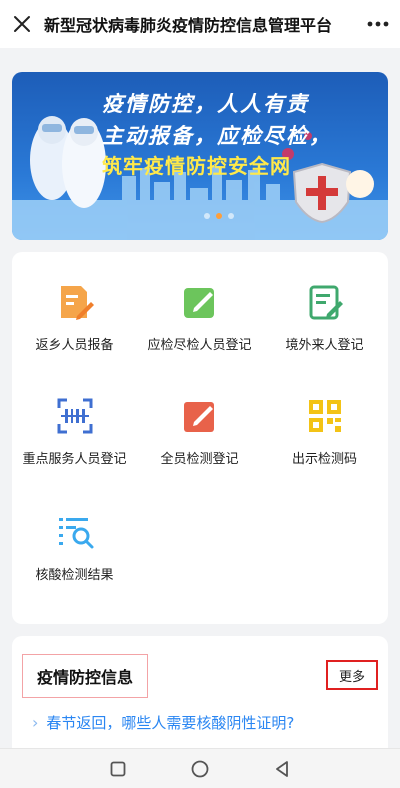  I want to click on info-title-box: 疫情防控信息, so click(85, 676).